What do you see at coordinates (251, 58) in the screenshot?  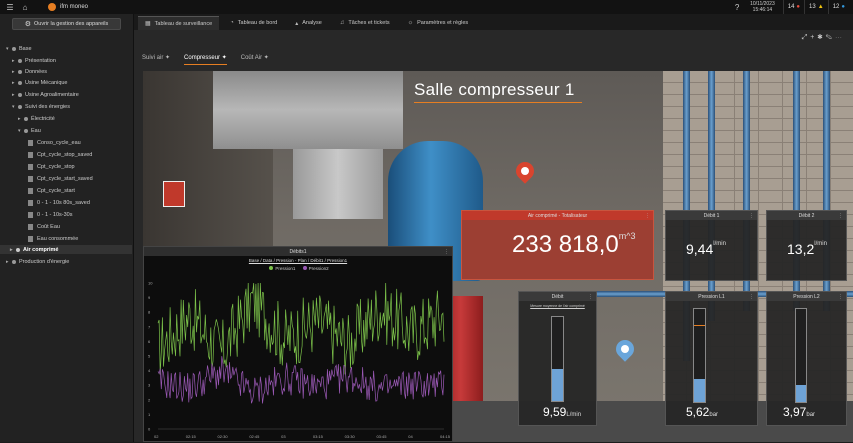 I see `subtab-label: Coût Air` at bounding box center [251, 58].